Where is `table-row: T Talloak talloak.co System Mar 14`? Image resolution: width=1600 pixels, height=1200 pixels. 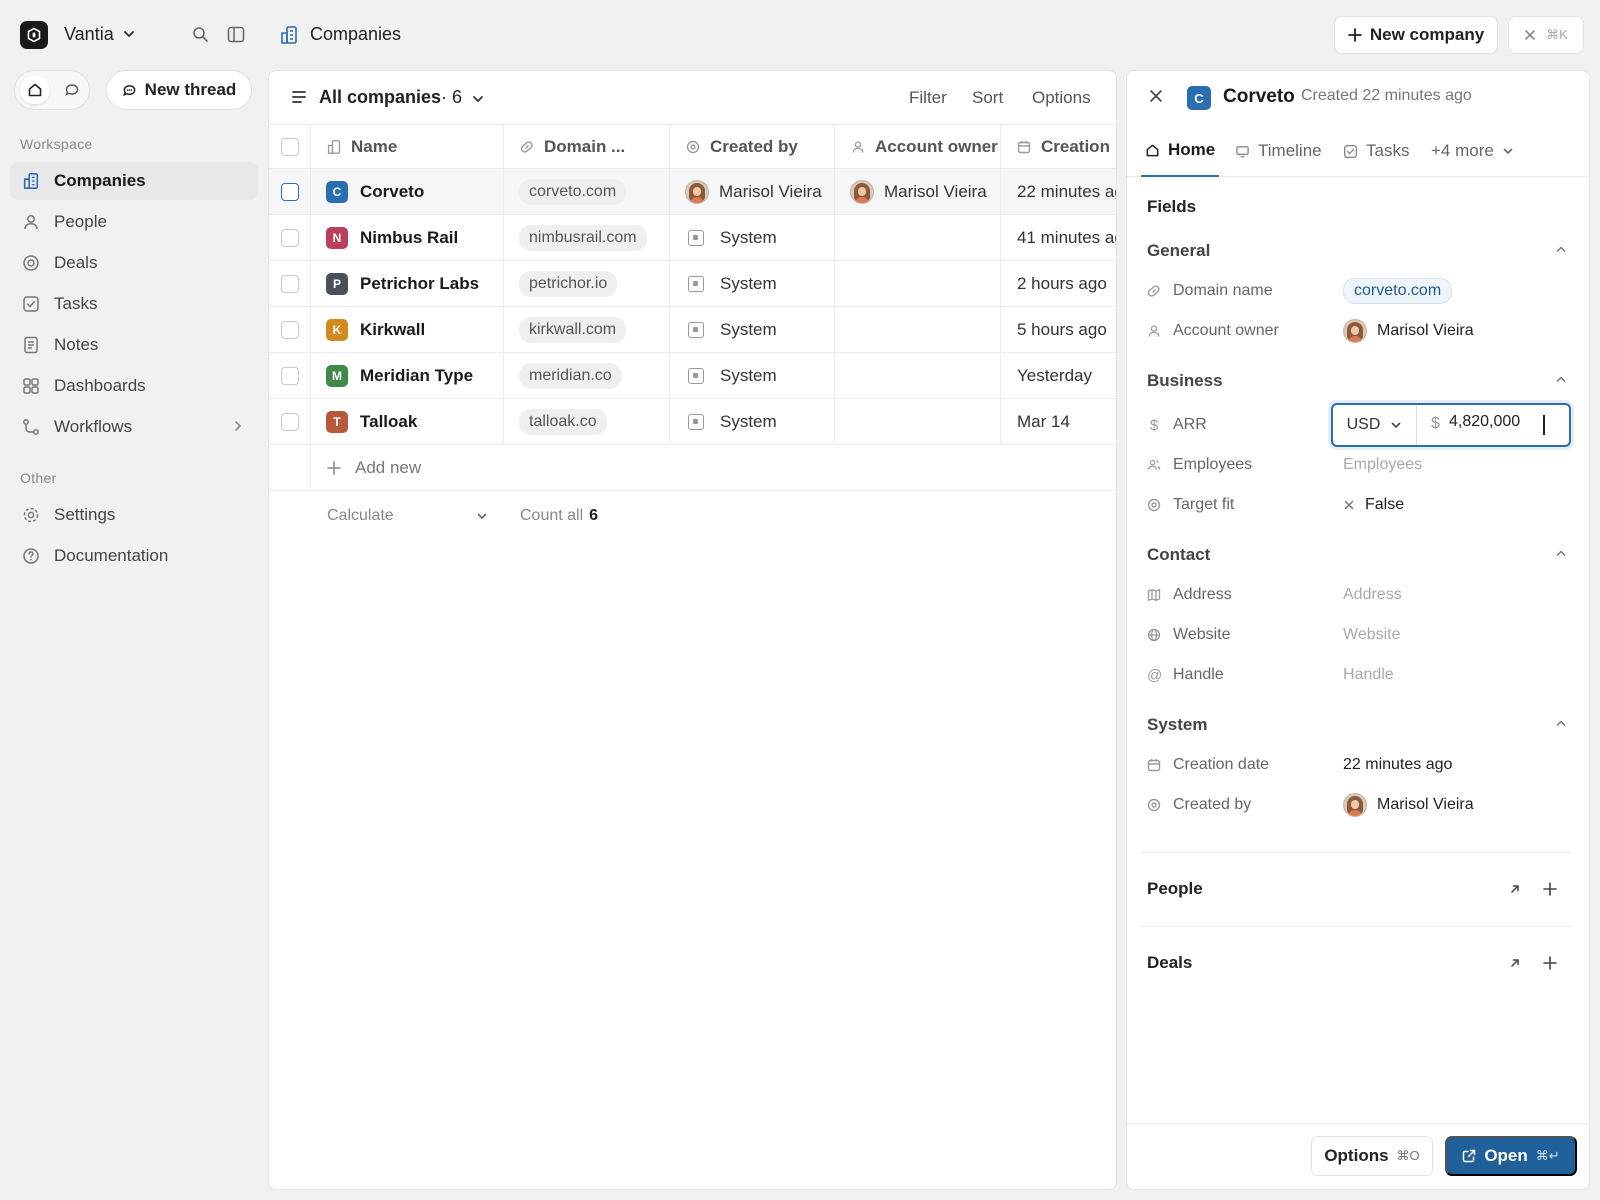 table-row: T Talloak talloak.co System Mar 14 is located at coordinates (692, 422).